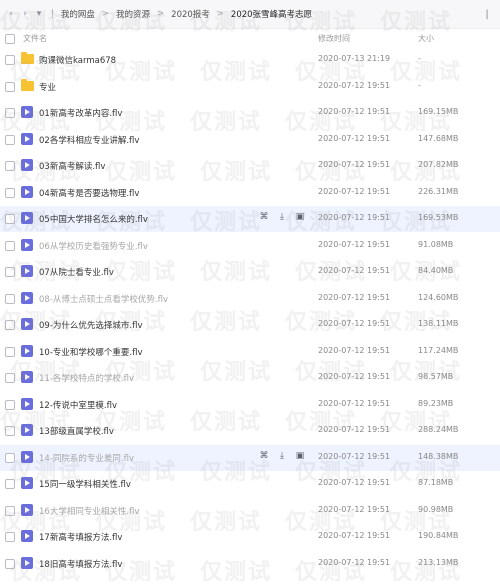 The height and width of the screenshot is (587, 500). Describe the element at coordinates (89, 193) in the screenshot. I see `file-name: 04新高考是否要选物理.flv` at that location.